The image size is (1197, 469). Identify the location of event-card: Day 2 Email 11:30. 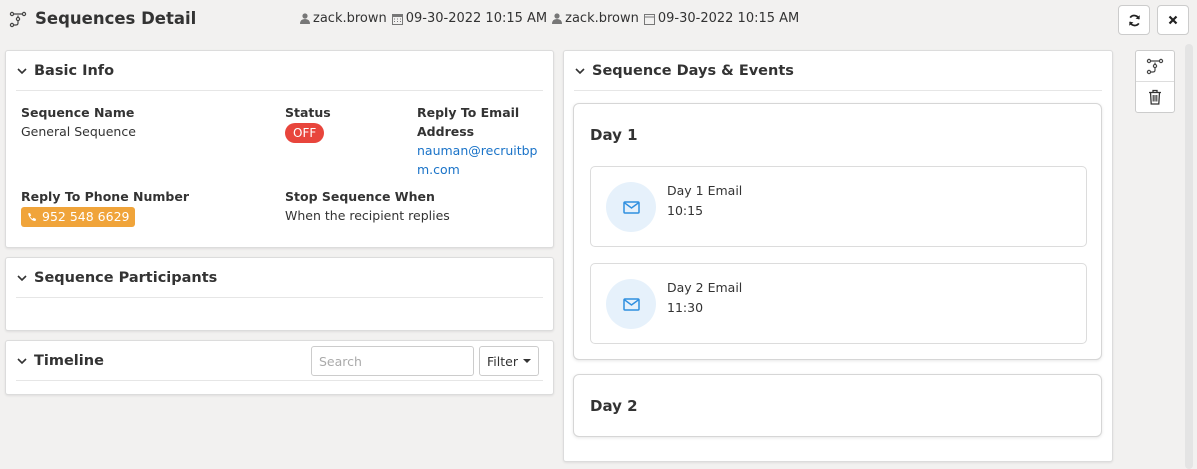
(838, 303).